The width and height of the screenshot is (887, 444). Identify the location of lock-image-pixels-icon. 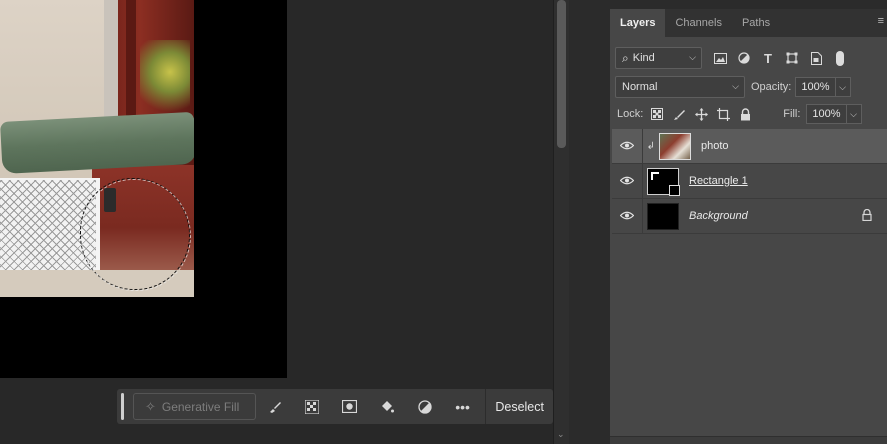
(679, 114).